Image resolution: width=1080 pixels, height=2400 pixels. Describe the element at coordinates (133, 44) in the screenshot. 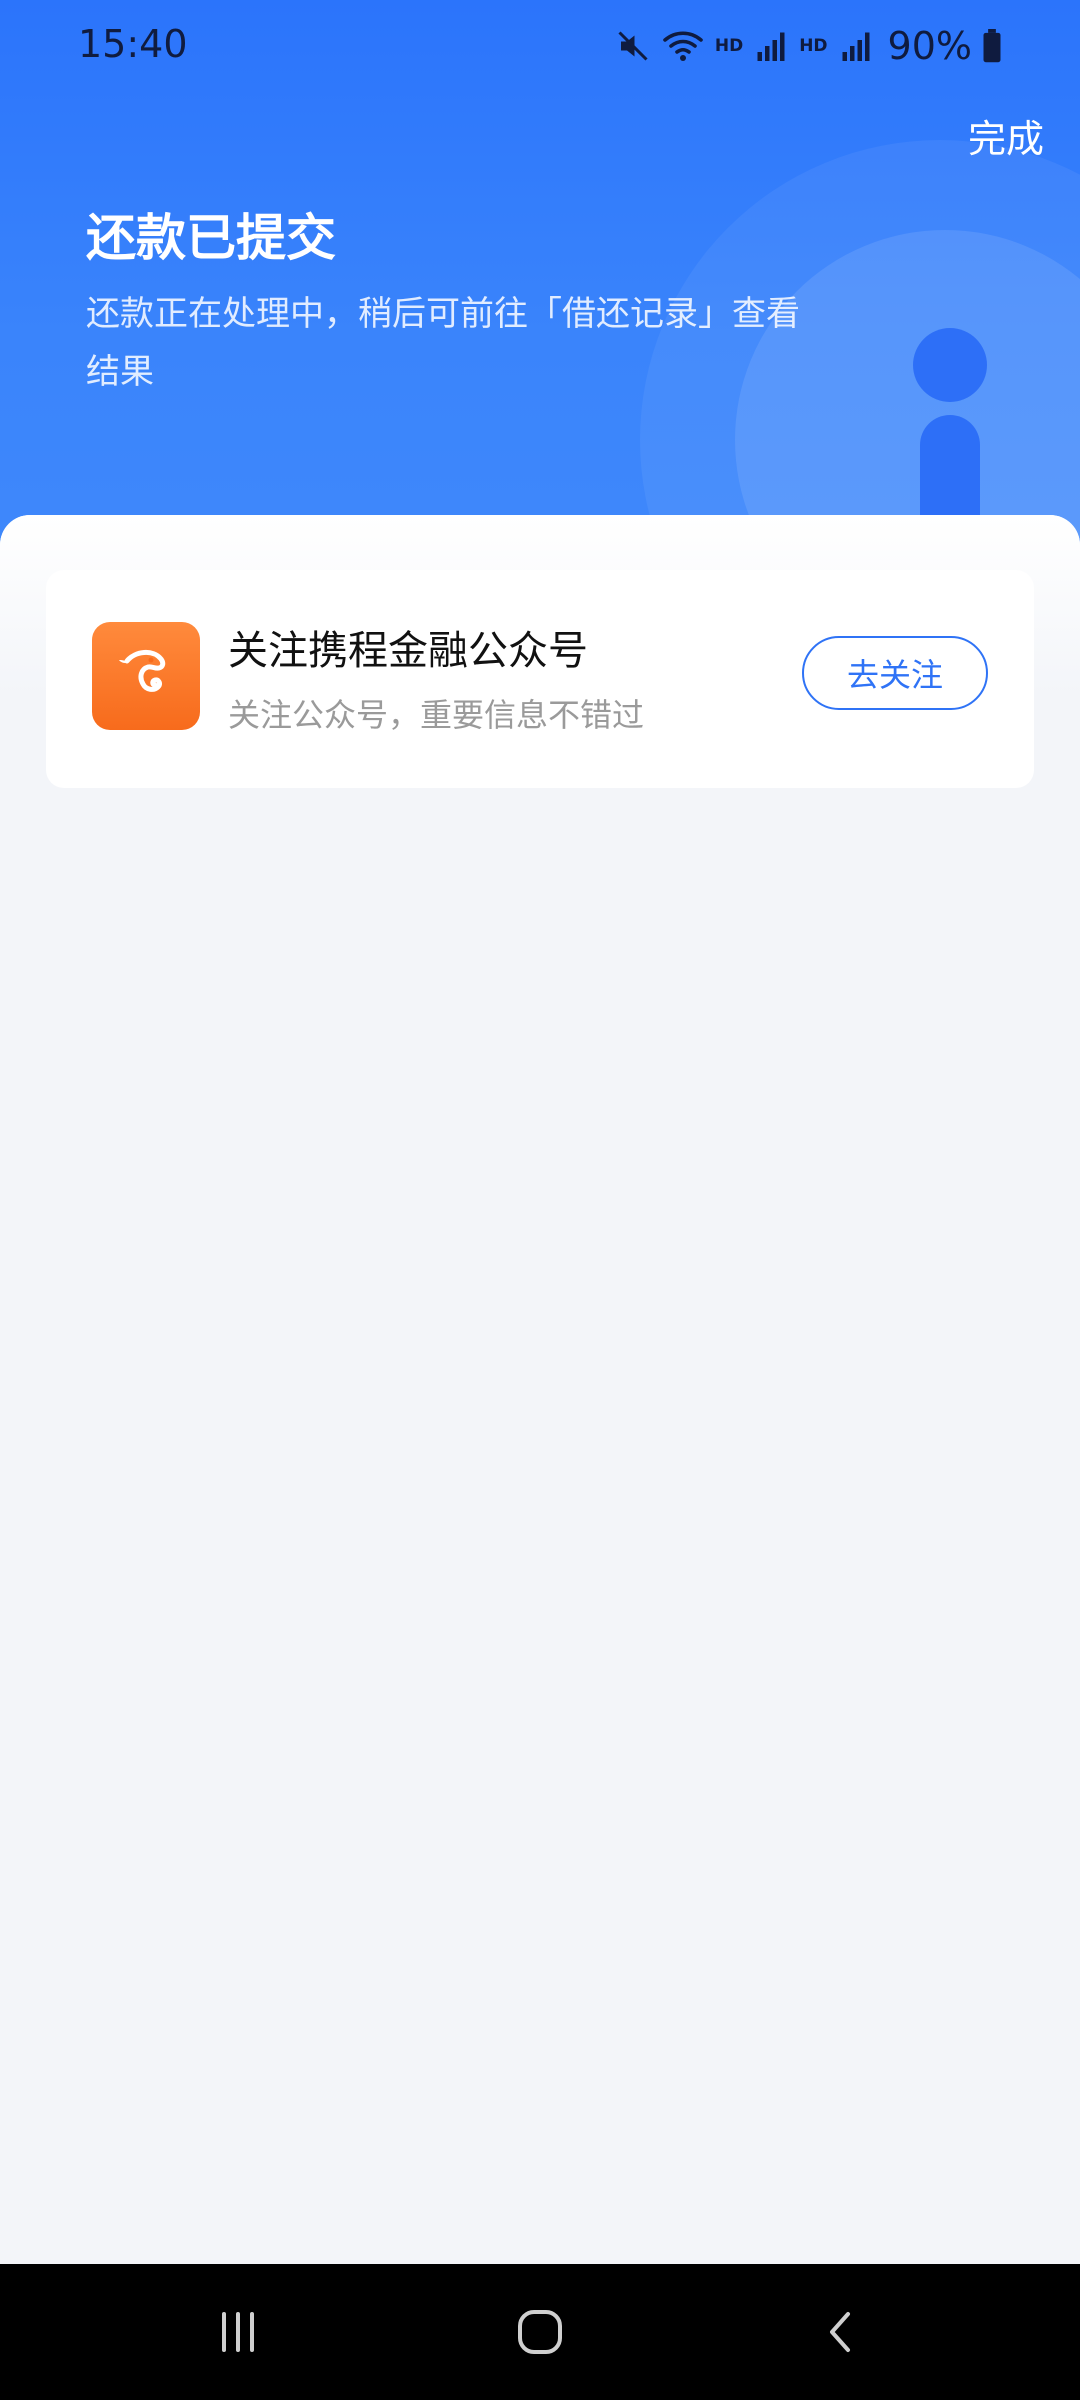

I see `status-time: 15:40` at that location.